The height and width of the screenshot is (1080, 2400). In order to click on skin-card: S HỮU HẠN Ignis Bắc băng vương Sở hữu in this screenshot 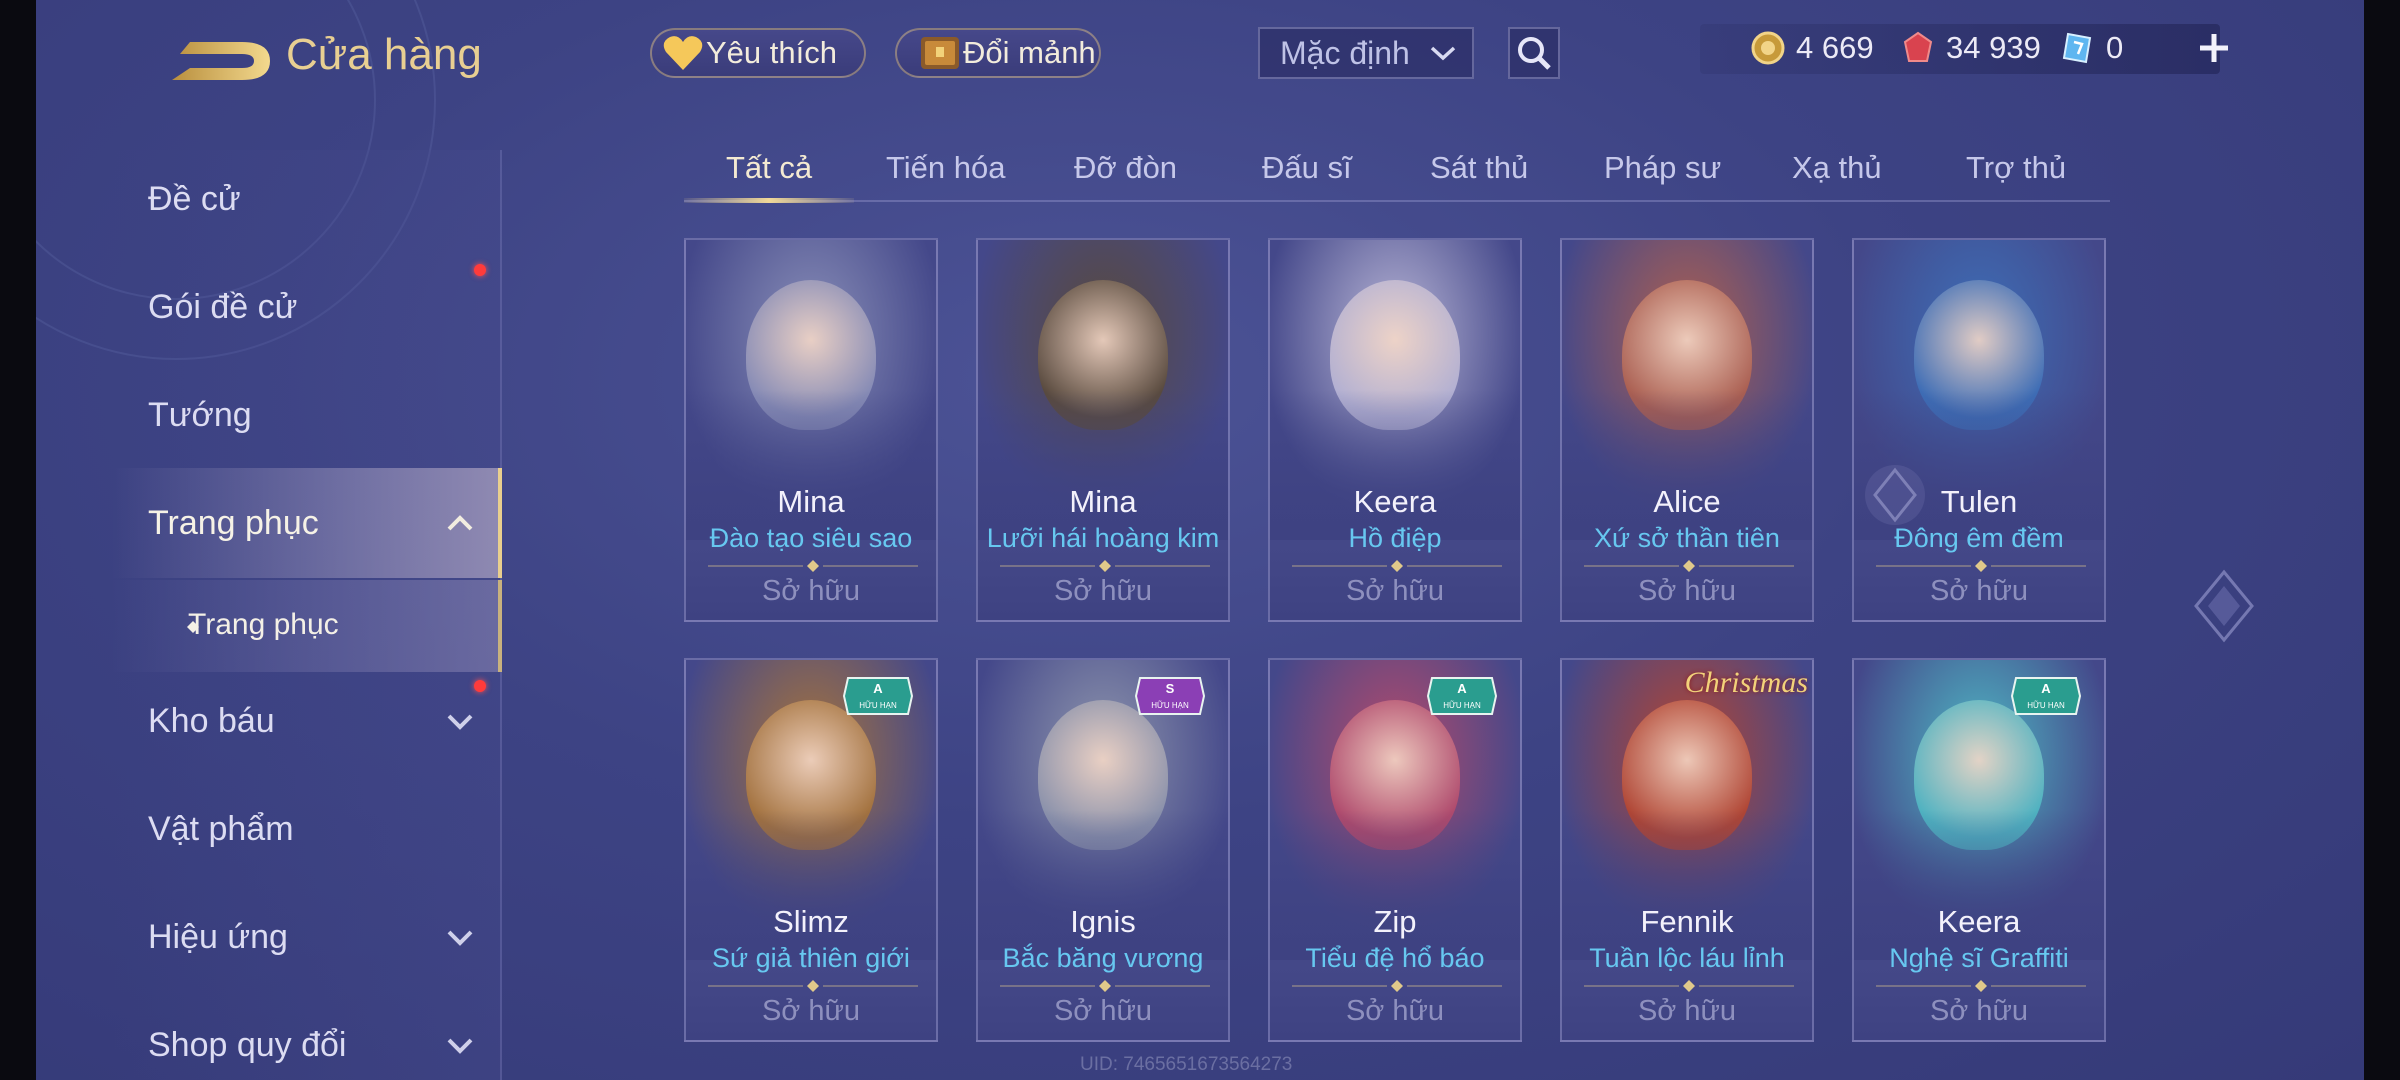, I will do `click(1103, 850)`.